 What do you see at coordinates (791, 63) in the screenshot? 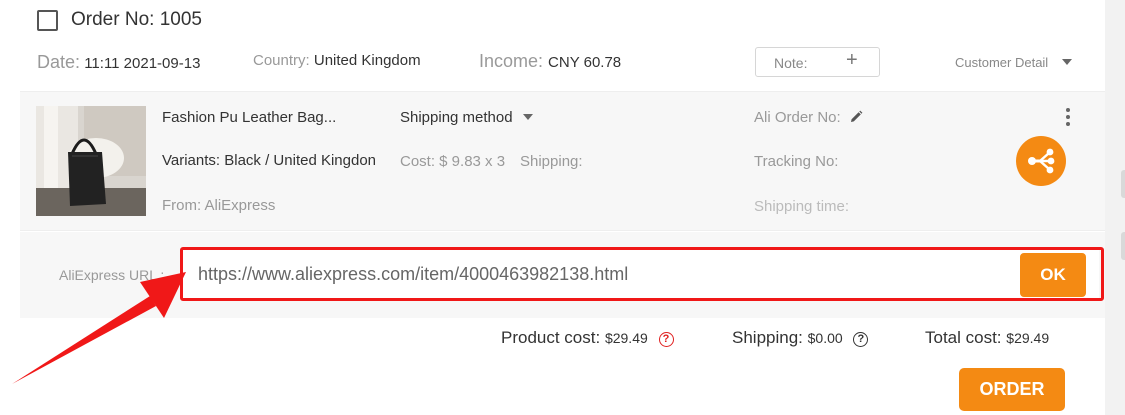
I see `note-label: Note:` at bounding box center [791, 63].